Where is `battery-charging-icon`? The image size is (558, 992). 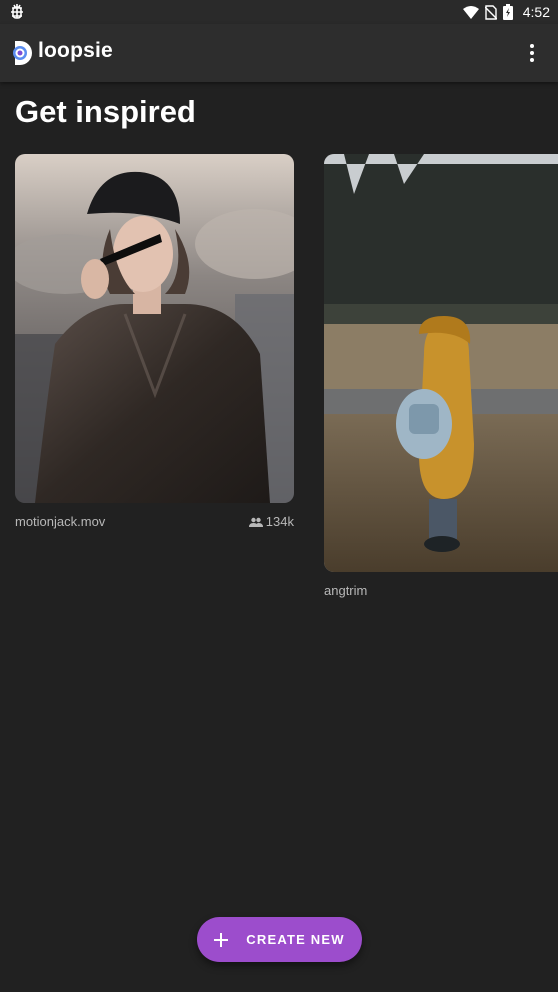
battery-charging-icon is located at coordinates (507, 12).